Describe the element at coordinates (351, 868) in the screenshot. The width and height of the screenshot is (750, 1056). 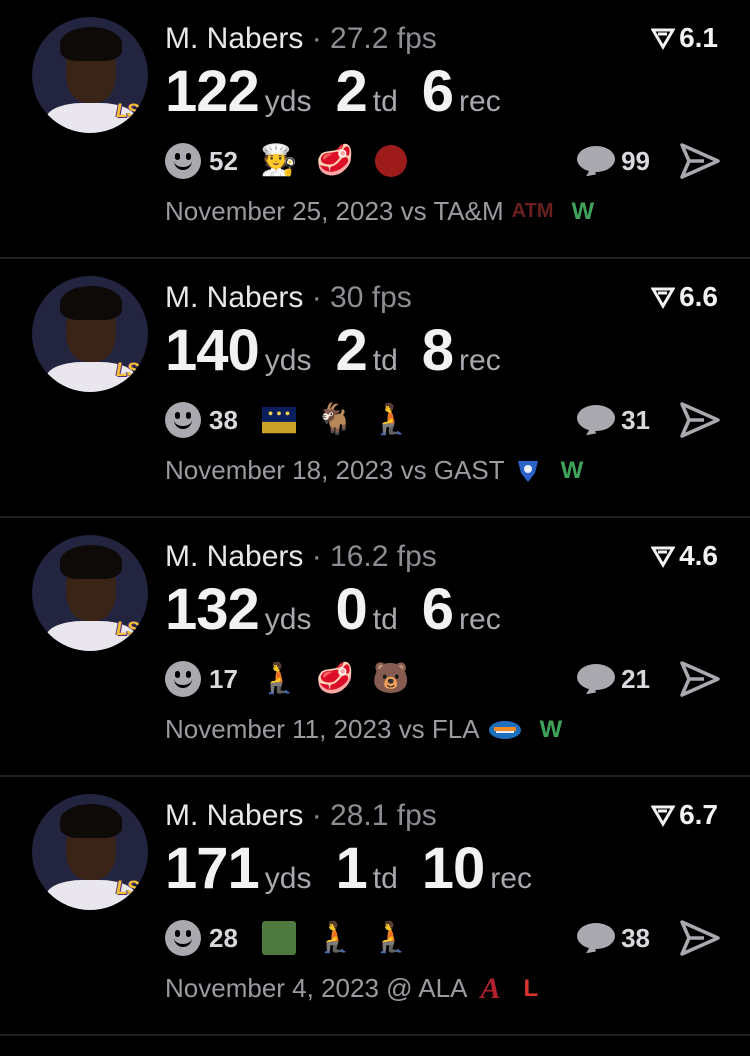
I see `td-value: 1` at that location.